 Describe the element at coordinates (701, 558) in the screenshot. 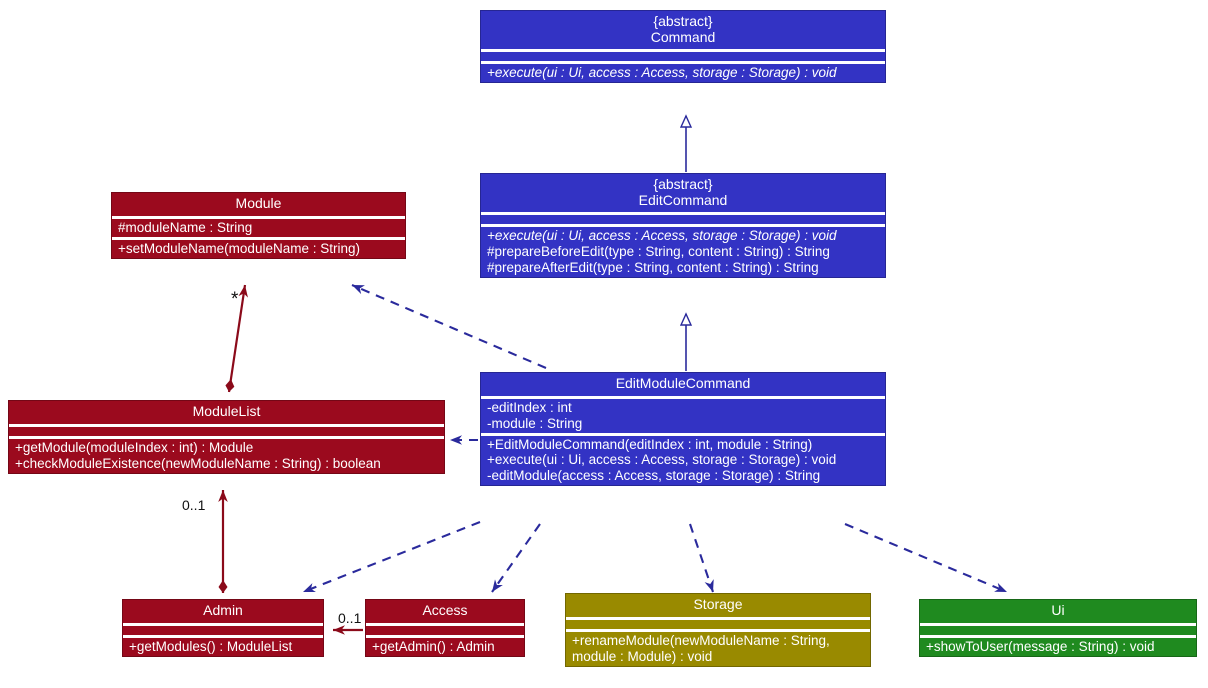

I see `edge-editmodulecommand-to-storage` at that location.